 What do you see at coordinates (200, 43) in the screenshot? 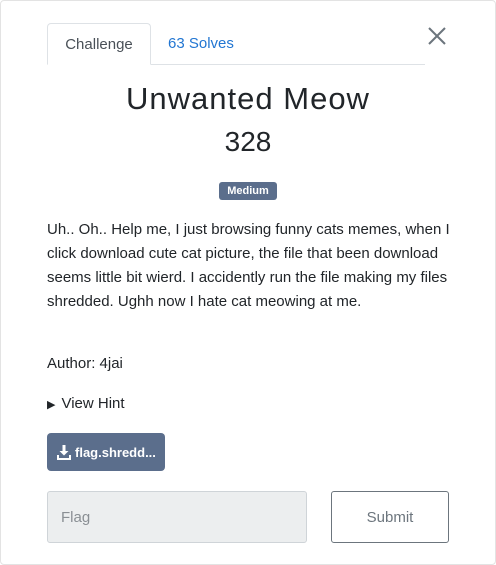
I see `tab-solves: 63 Solves` at bounding box center [200, 43].